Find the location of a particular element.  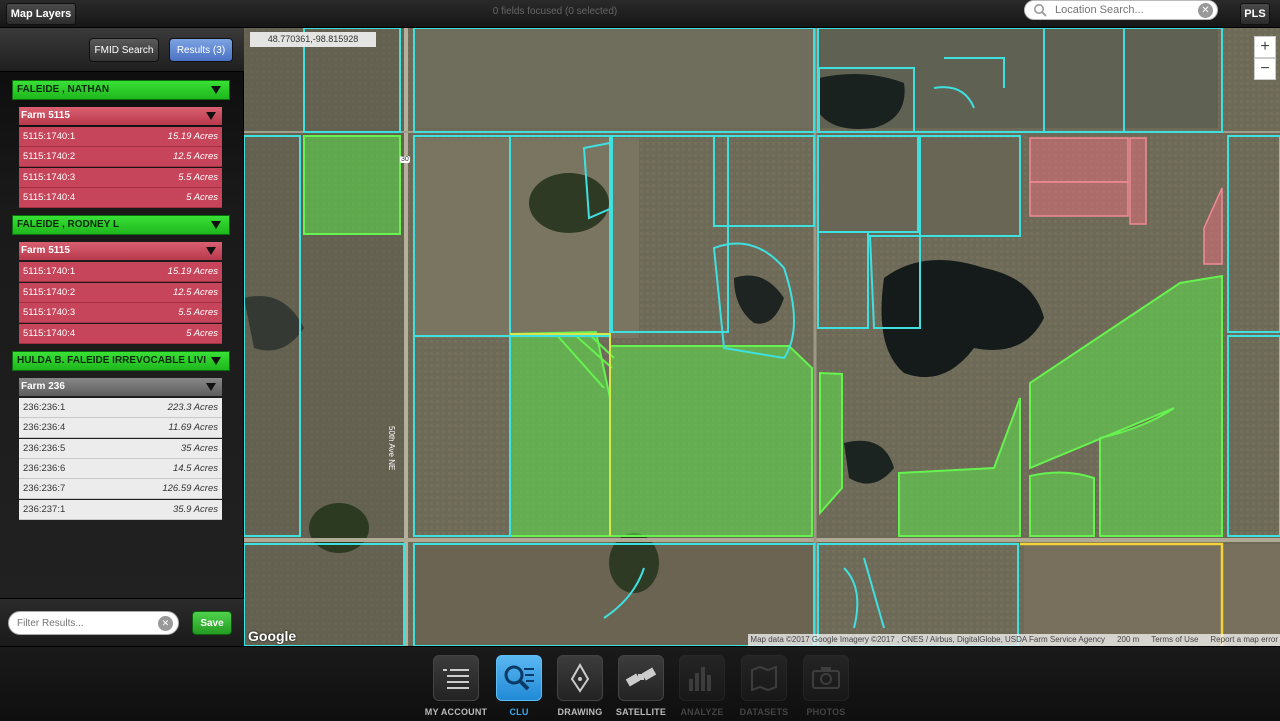

field-row: 236:236:6 14.5 Acres is located at coordinates (120, 469).